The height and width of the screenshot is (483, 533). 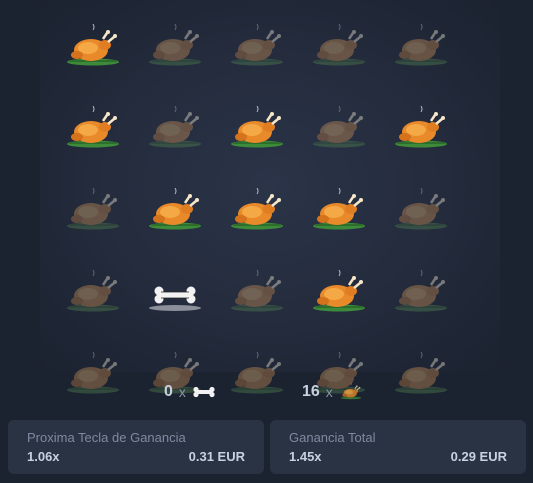 I want to click on total-win-amount: 0.29 EUR, so click(x=478, y=456).